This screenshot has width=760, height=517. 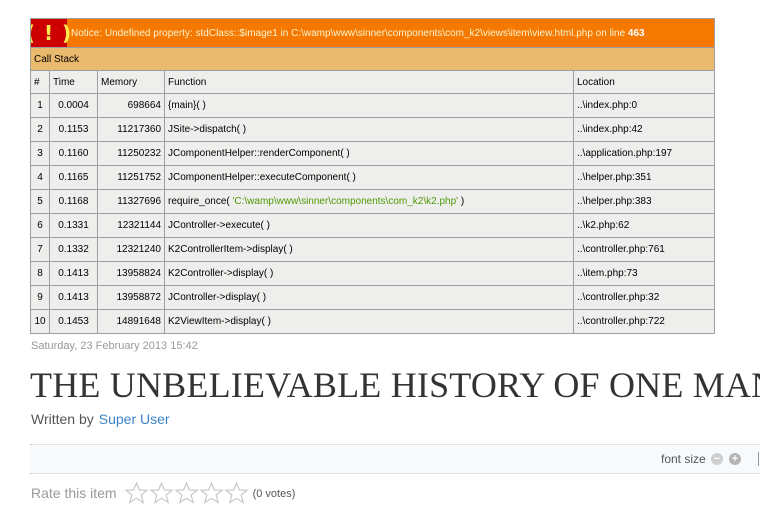 I want to click on row-number: 9, so click(x=40, y=297).